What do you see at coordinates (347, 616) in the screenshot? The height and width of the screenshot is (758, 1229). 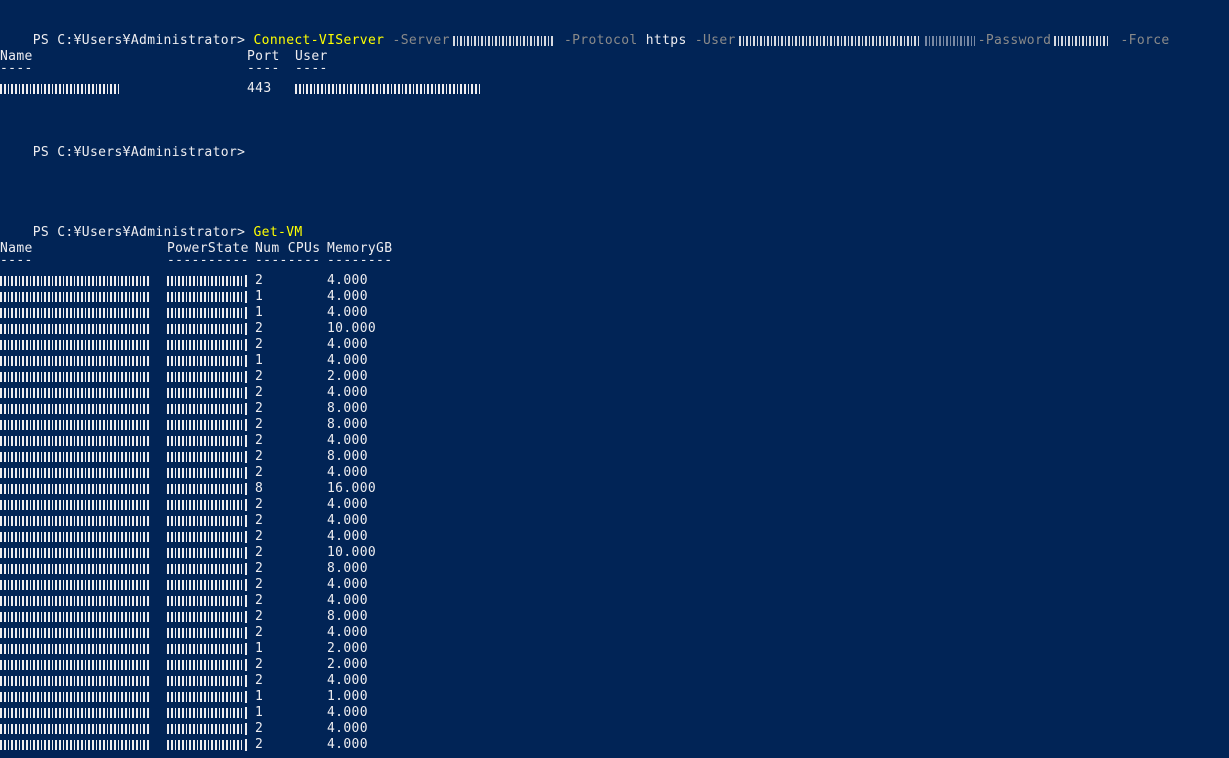 I see `vm-memory-gb: 8.000` at bounding box center [347, 616].